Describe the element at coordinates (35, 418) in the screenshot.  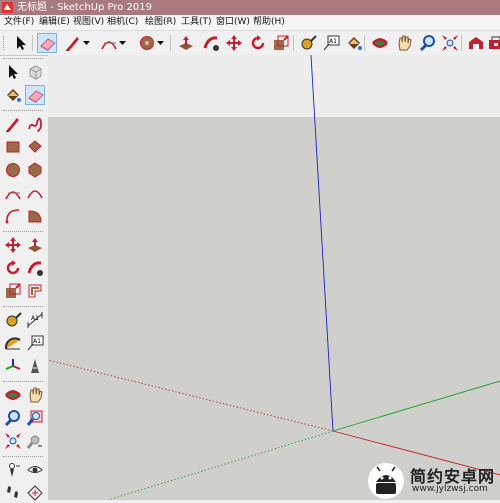
I see `zoom-window-button` at that location.